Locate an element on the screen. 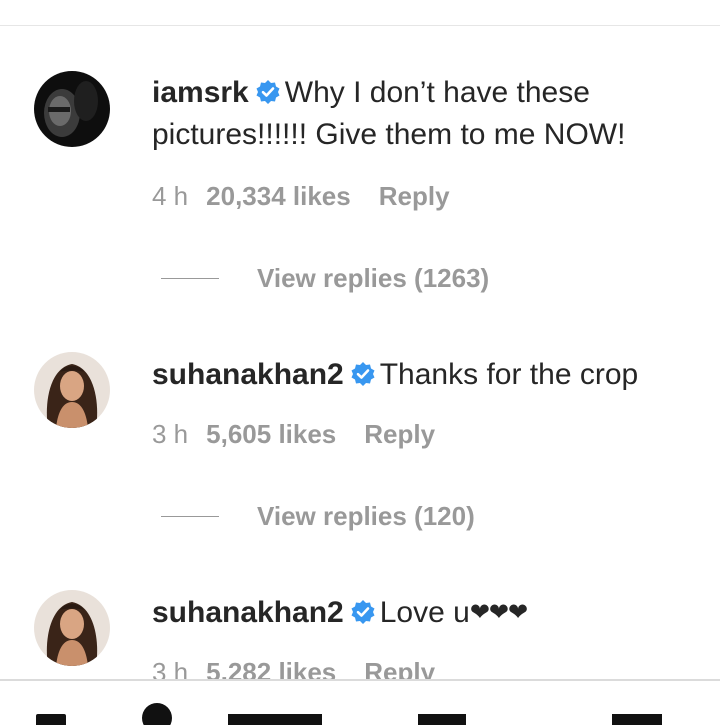  heart-icon: ❤❤❤ is located at coordinates (498, 612).